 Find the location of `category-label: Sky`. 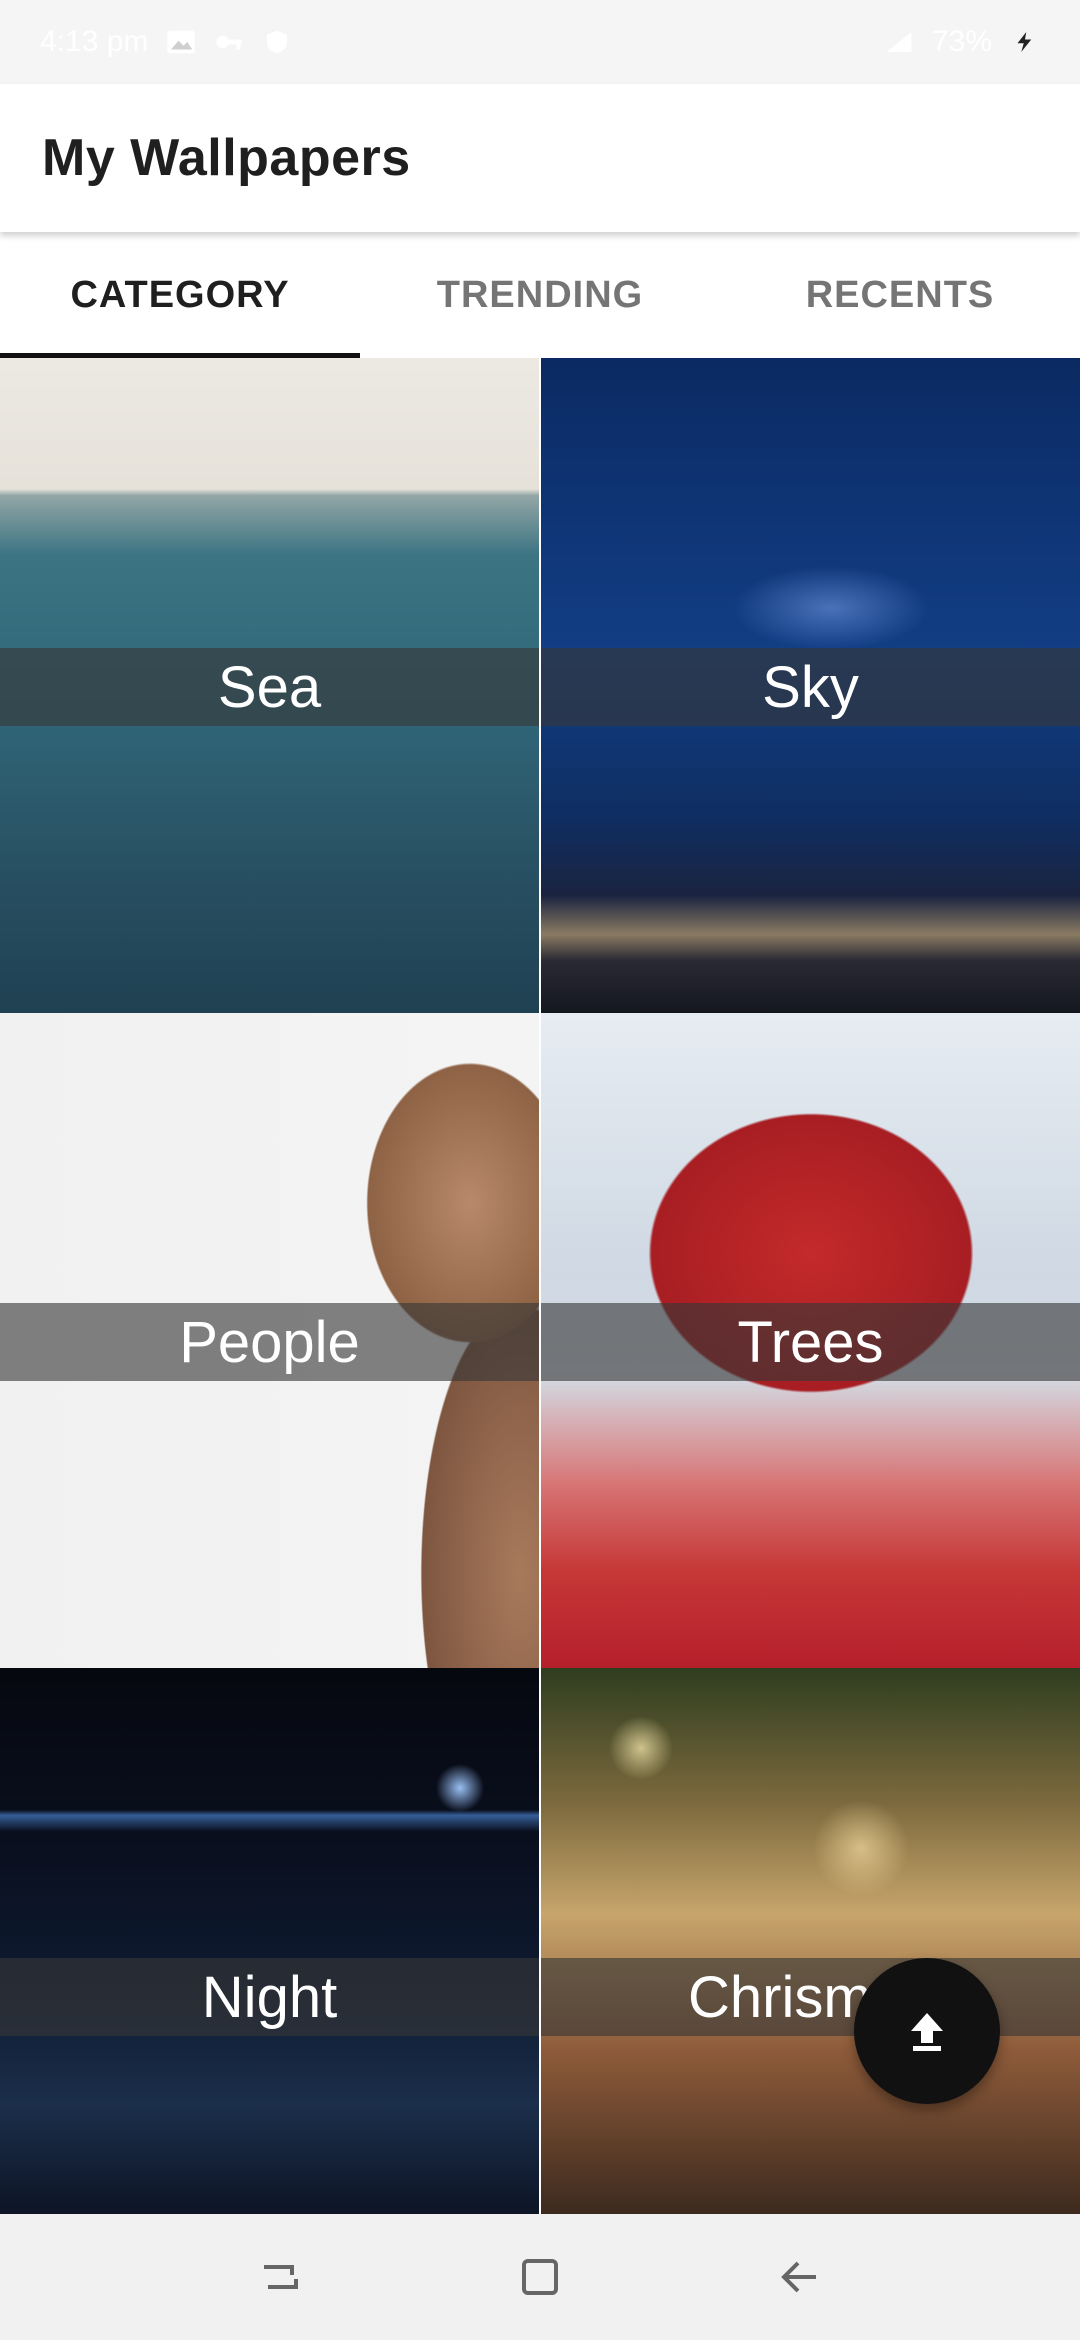

category-label: Sky is located at coordinates (810, 687).